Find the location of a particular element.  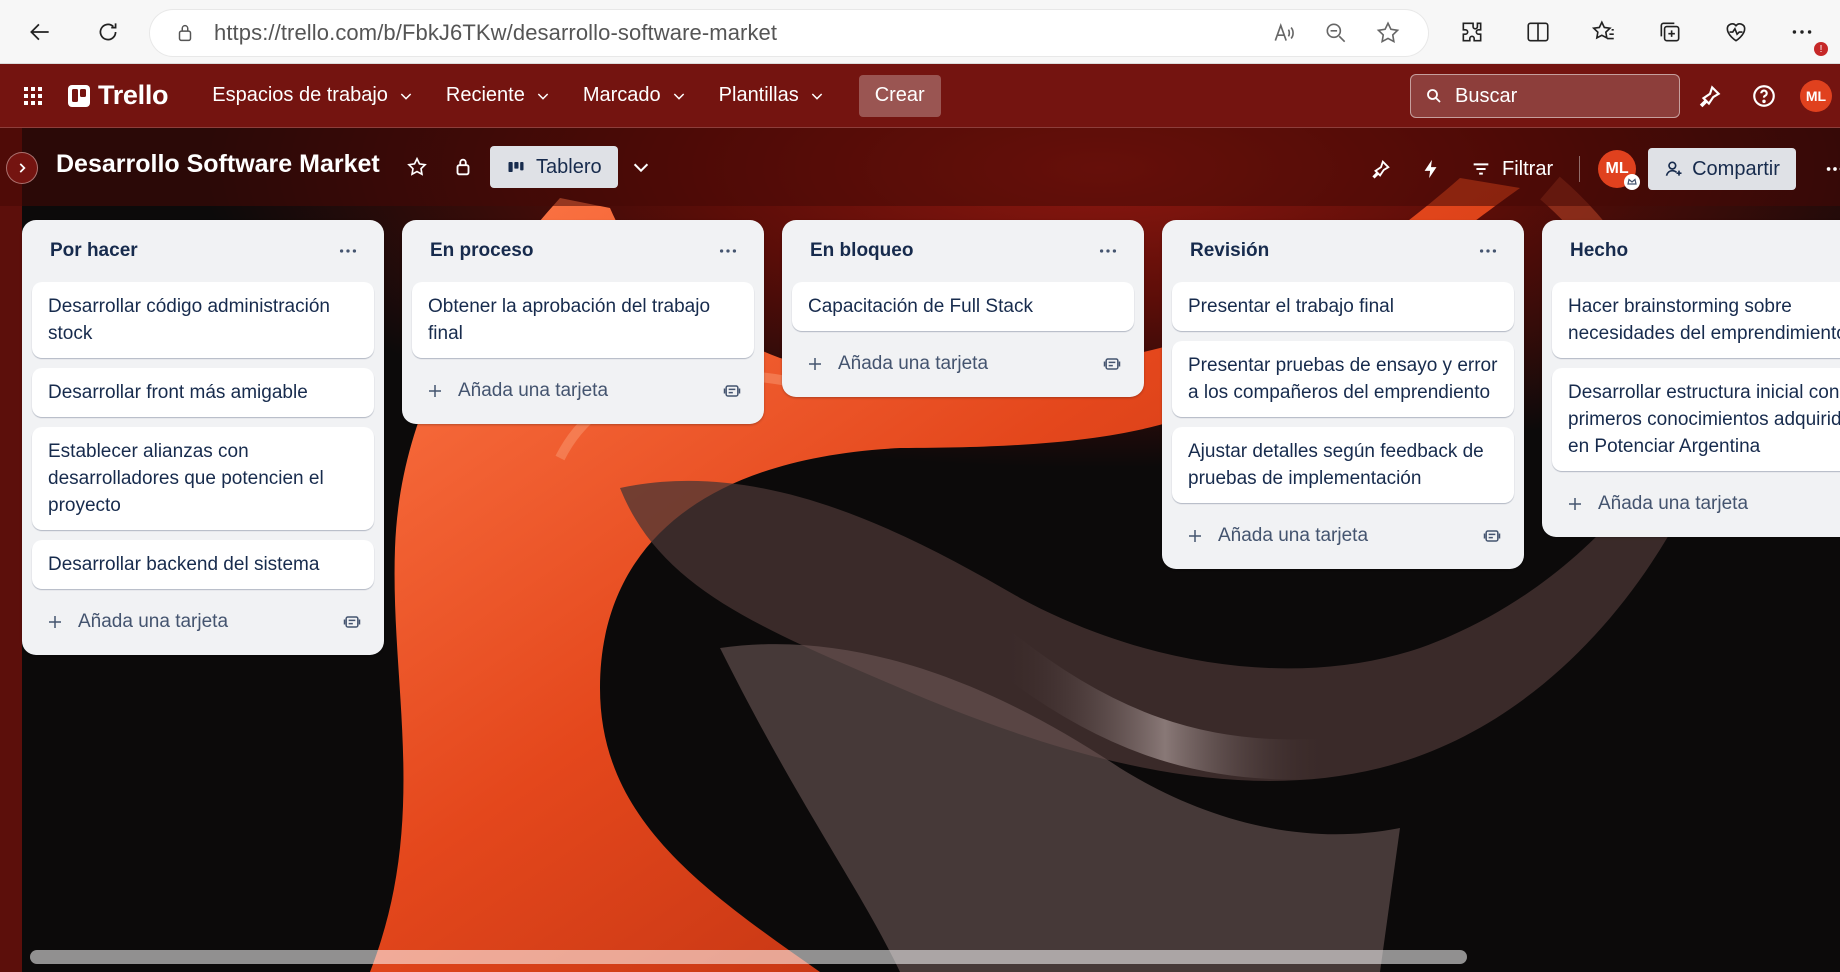

board-menu-icon is located at coordinates (1828, 169).